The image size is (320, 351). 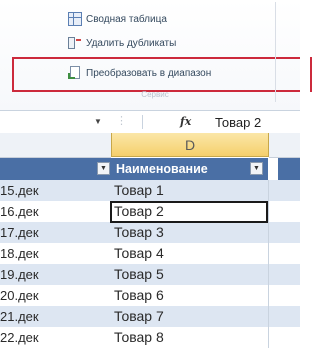 I want to click on table-header-row: ▼ Наименование ▼, so click(x=155, y=169).